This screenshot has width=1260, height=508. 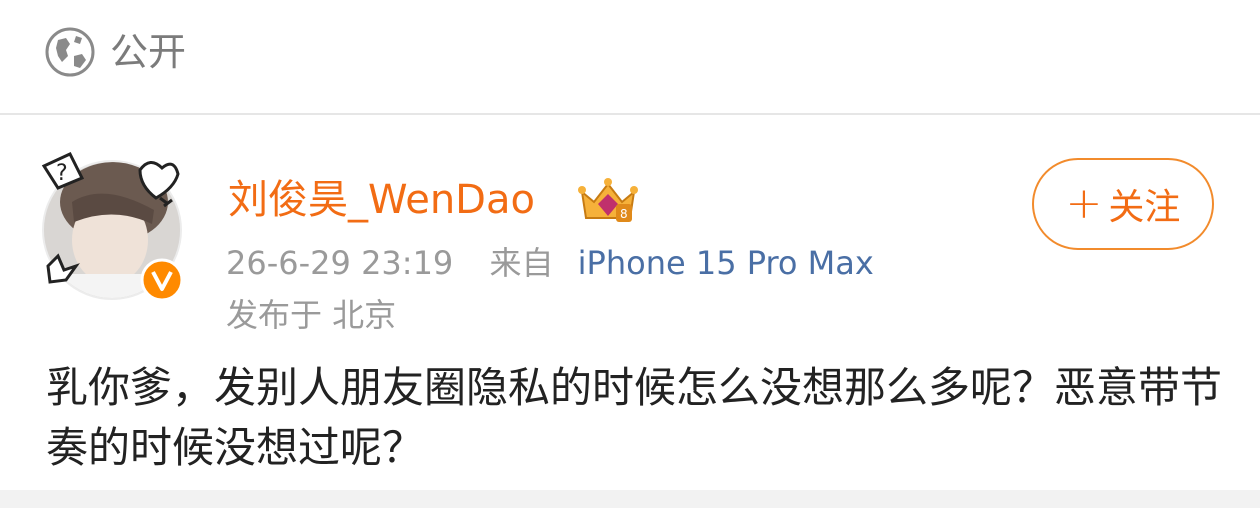 What do you see at coordinates (148, 52) in the screenshot?
I see `visibility-label: 公开` at bounding box center [148, 52].